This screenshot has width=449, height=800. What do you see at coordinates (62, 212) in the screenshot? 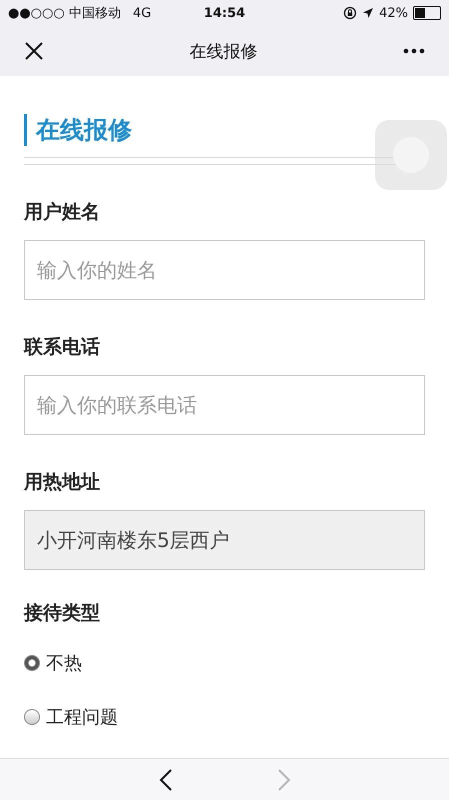
I see `field-label: 用户姓名` at bounding box center [62, 212].